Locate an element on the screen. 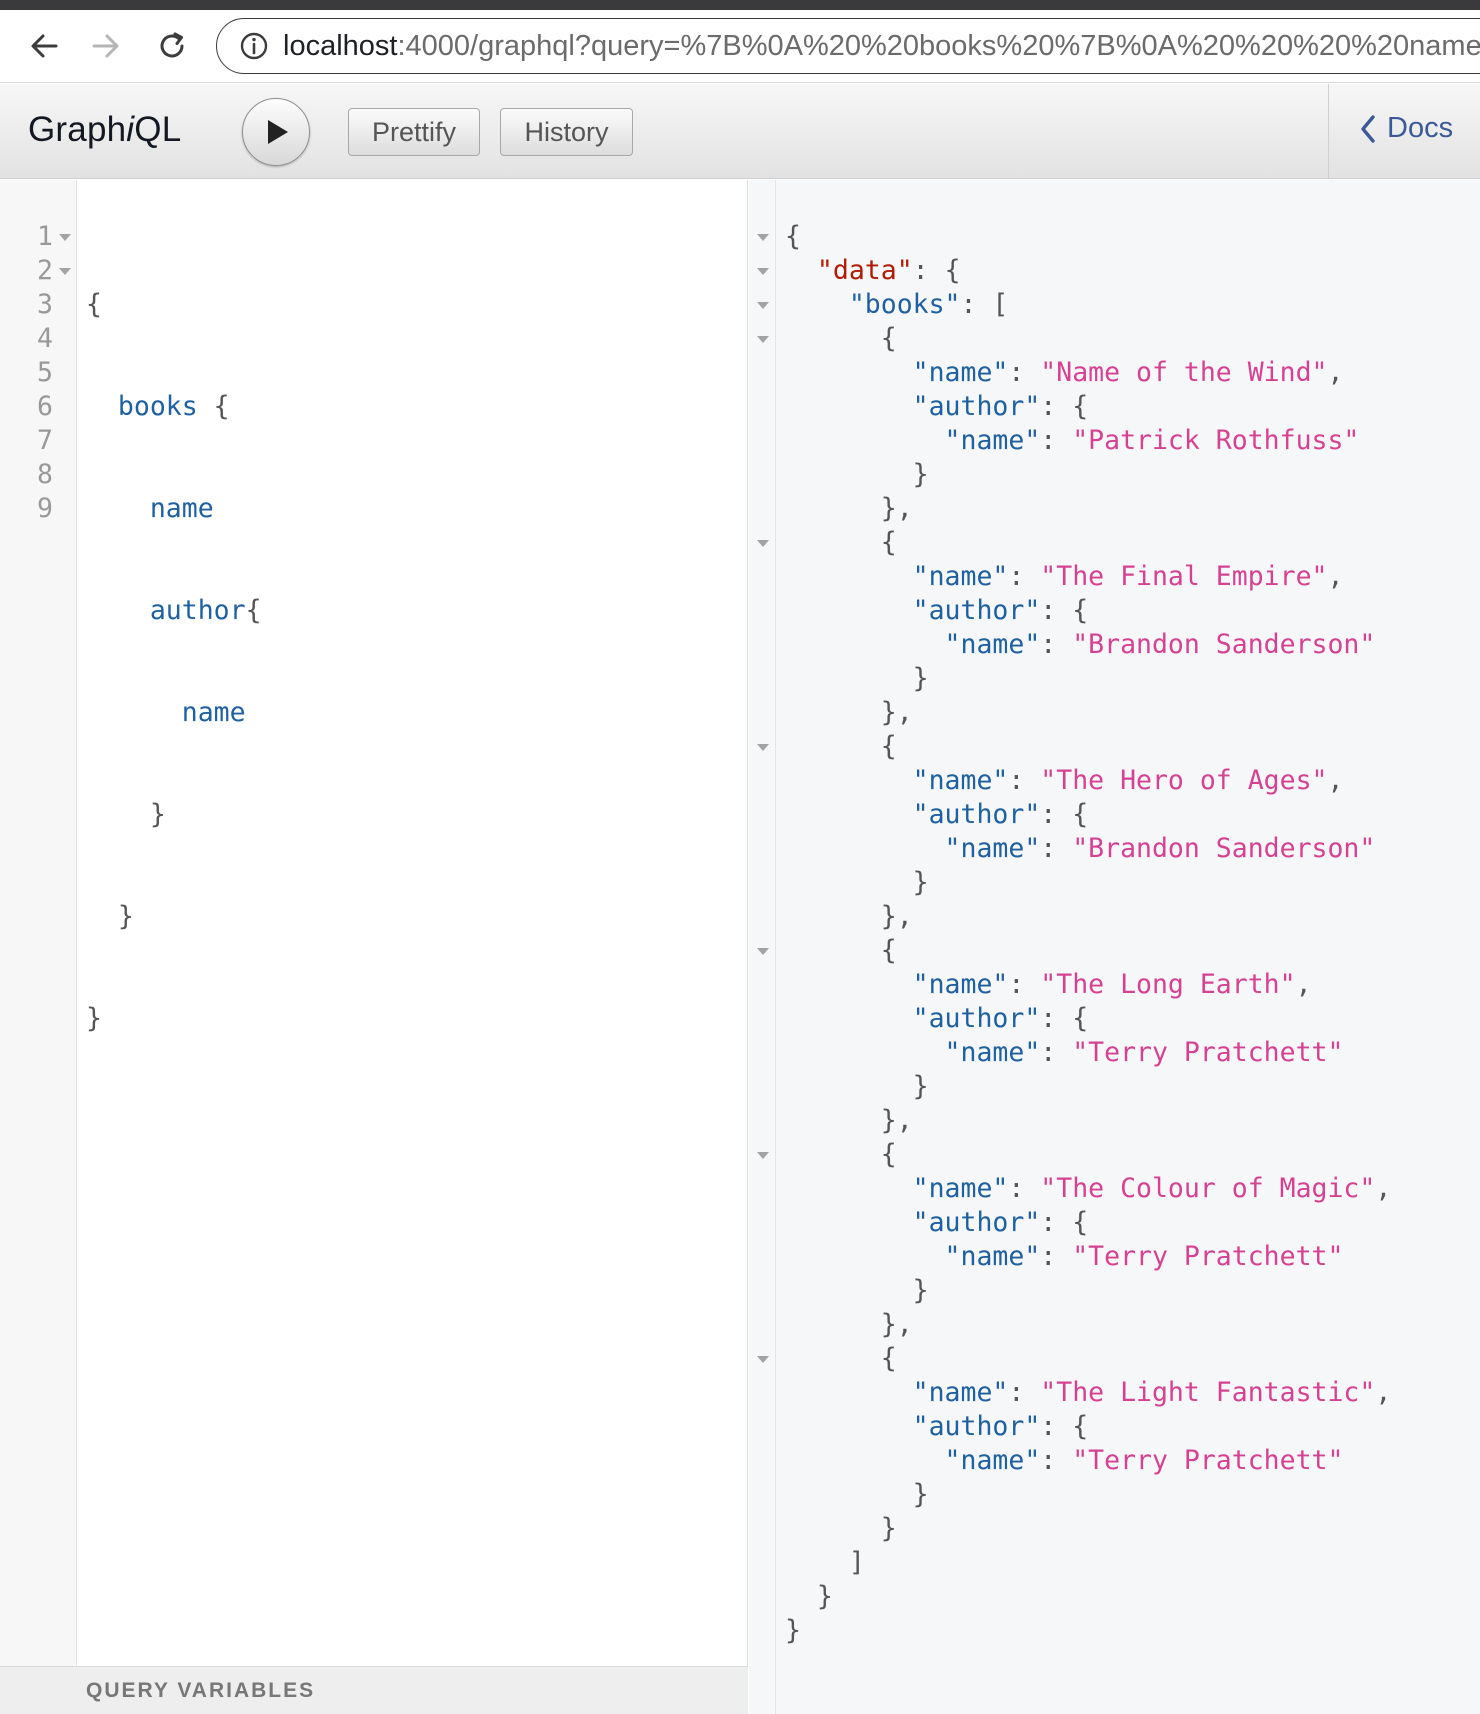 This screenshot has width=1480, height=1714. line-number: 5 is located at coordinates (45, 372).